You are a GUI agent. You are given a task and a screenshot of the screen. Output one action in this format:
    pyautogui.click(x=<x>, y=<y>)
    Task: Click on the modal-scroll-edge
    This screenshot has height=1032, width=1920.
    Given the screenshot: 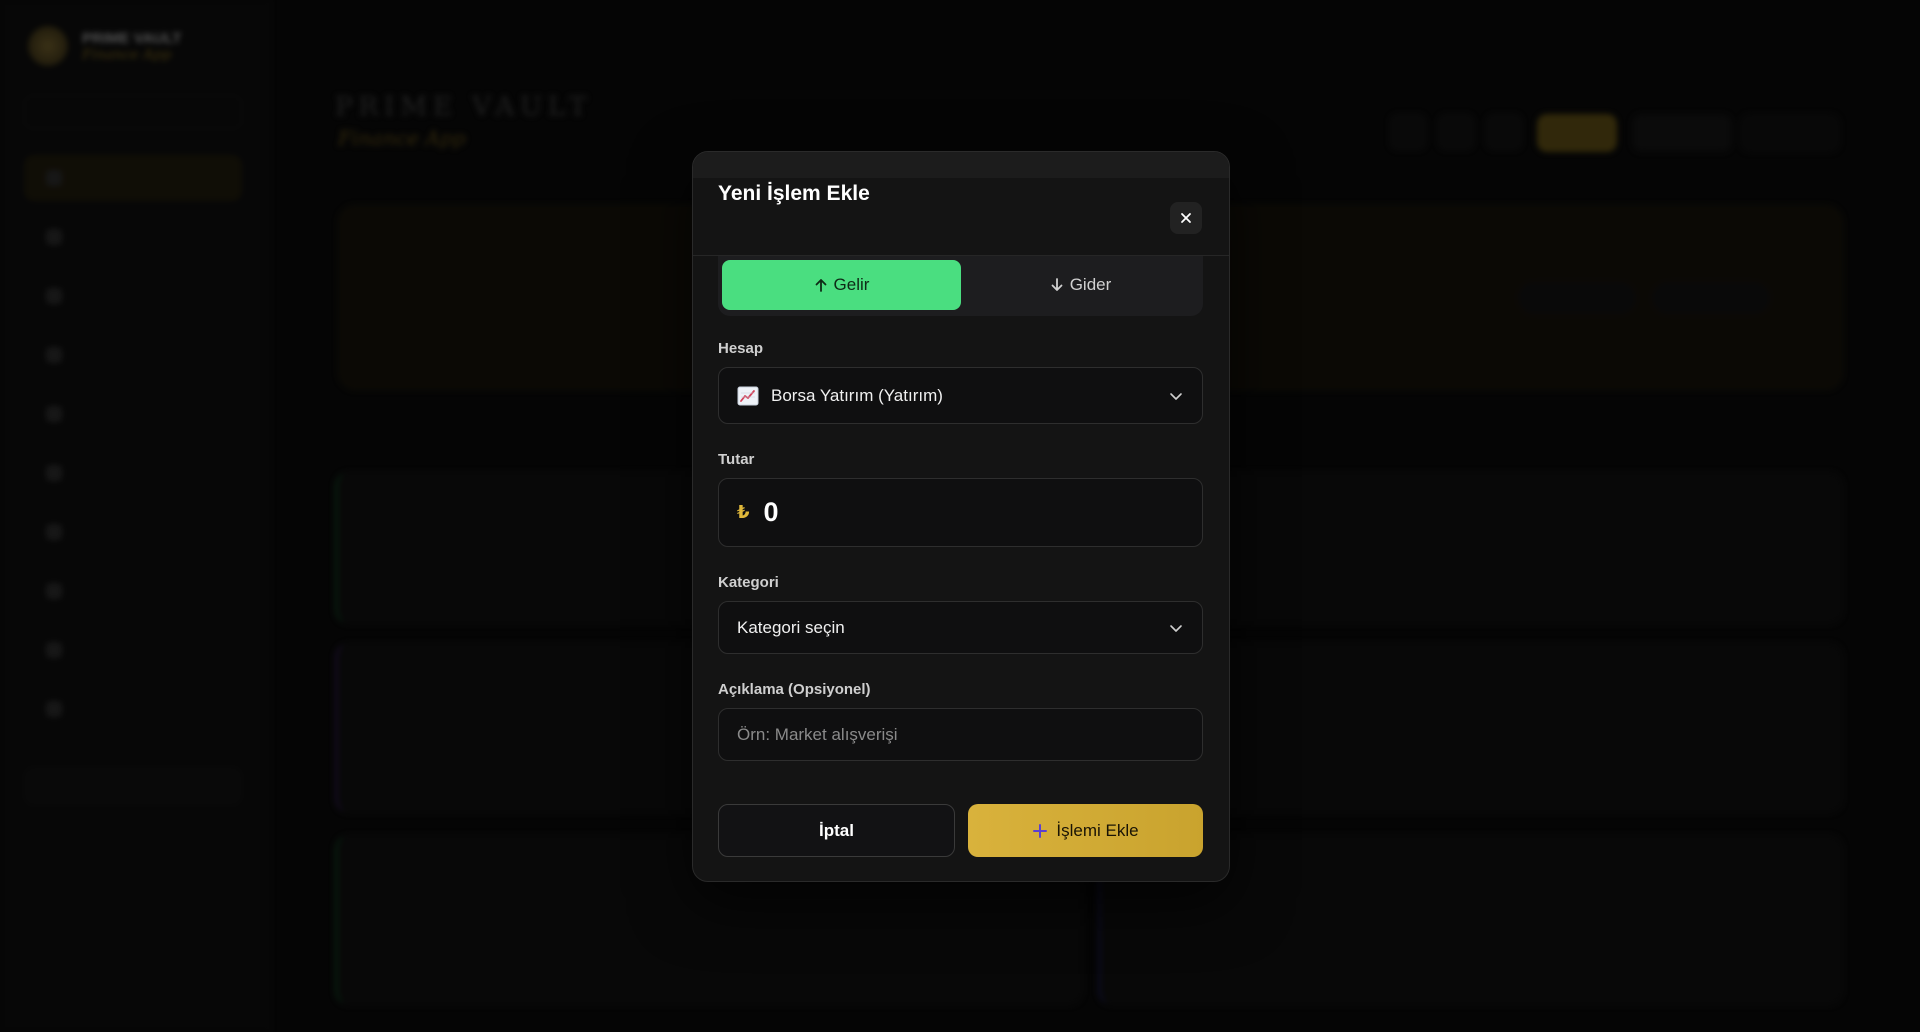 What is the action you would take?
    pyautogui.click(x=961, y=165)
    